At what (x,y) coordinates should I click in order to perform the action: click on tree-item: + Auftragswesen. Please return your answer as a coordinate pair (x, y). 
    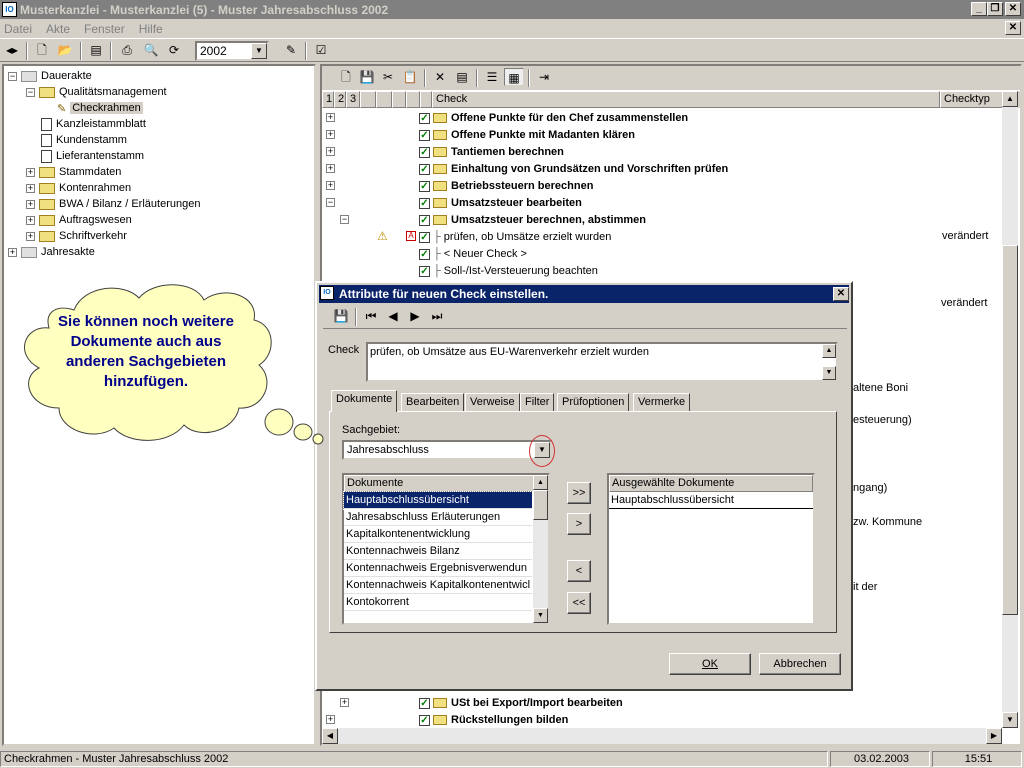
    Looking at the image, I should click on (79, 220).